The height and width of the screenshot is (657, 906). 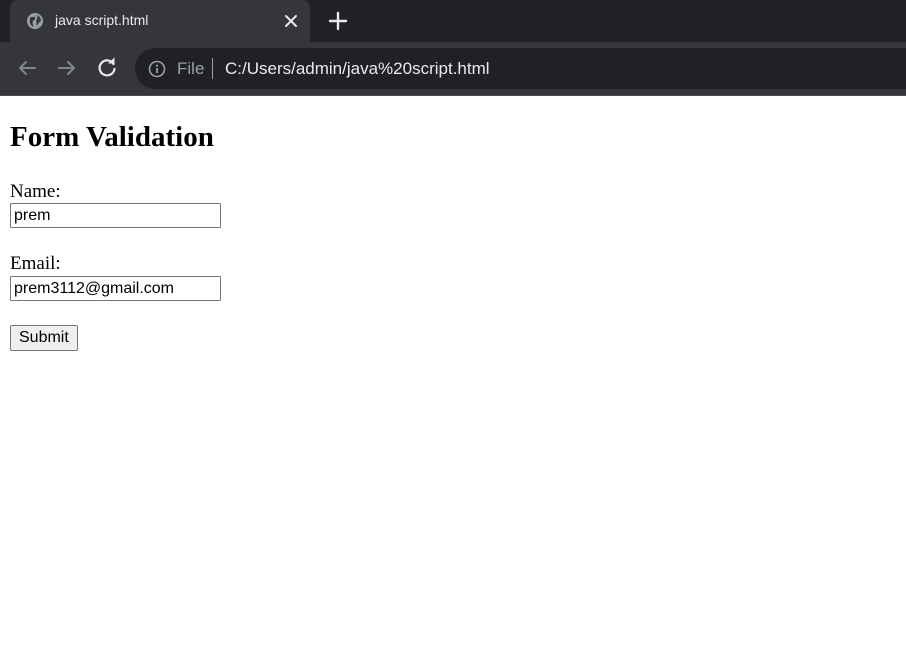 I want to click on back-arrow-icon, so click(x=27, y=68).